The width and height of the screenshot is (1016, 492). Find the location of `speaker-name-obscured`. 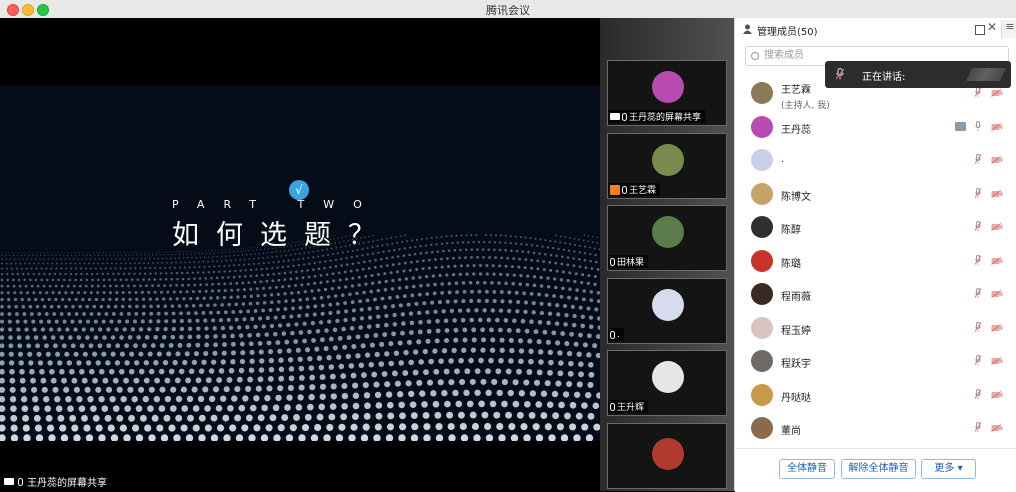

speaker-name-obscured is located at coordinates (986, 74).